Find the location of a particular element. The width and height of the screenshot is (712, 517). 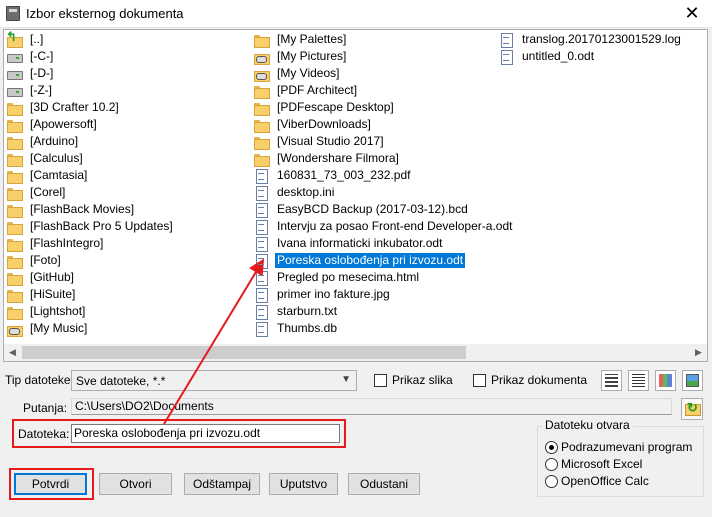

file-list-item-label: [My Palettes] is located at coordinates (312, 39).